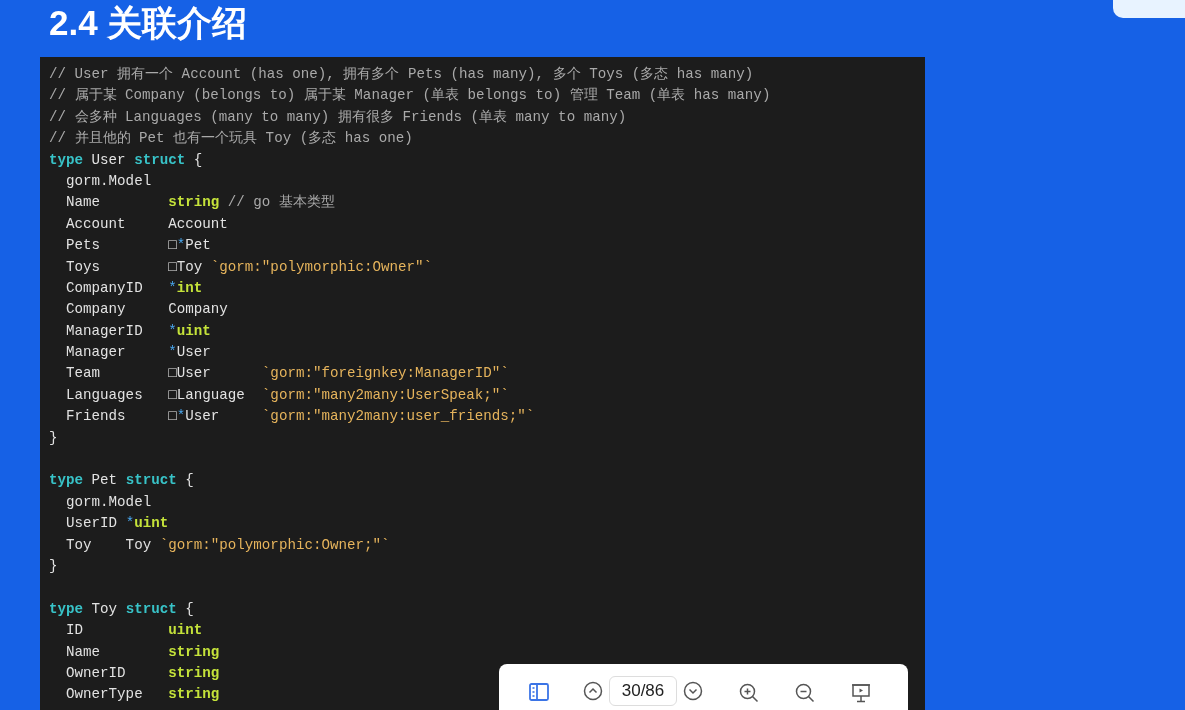  I want to click on sidebar-icon, so click(539, 692).